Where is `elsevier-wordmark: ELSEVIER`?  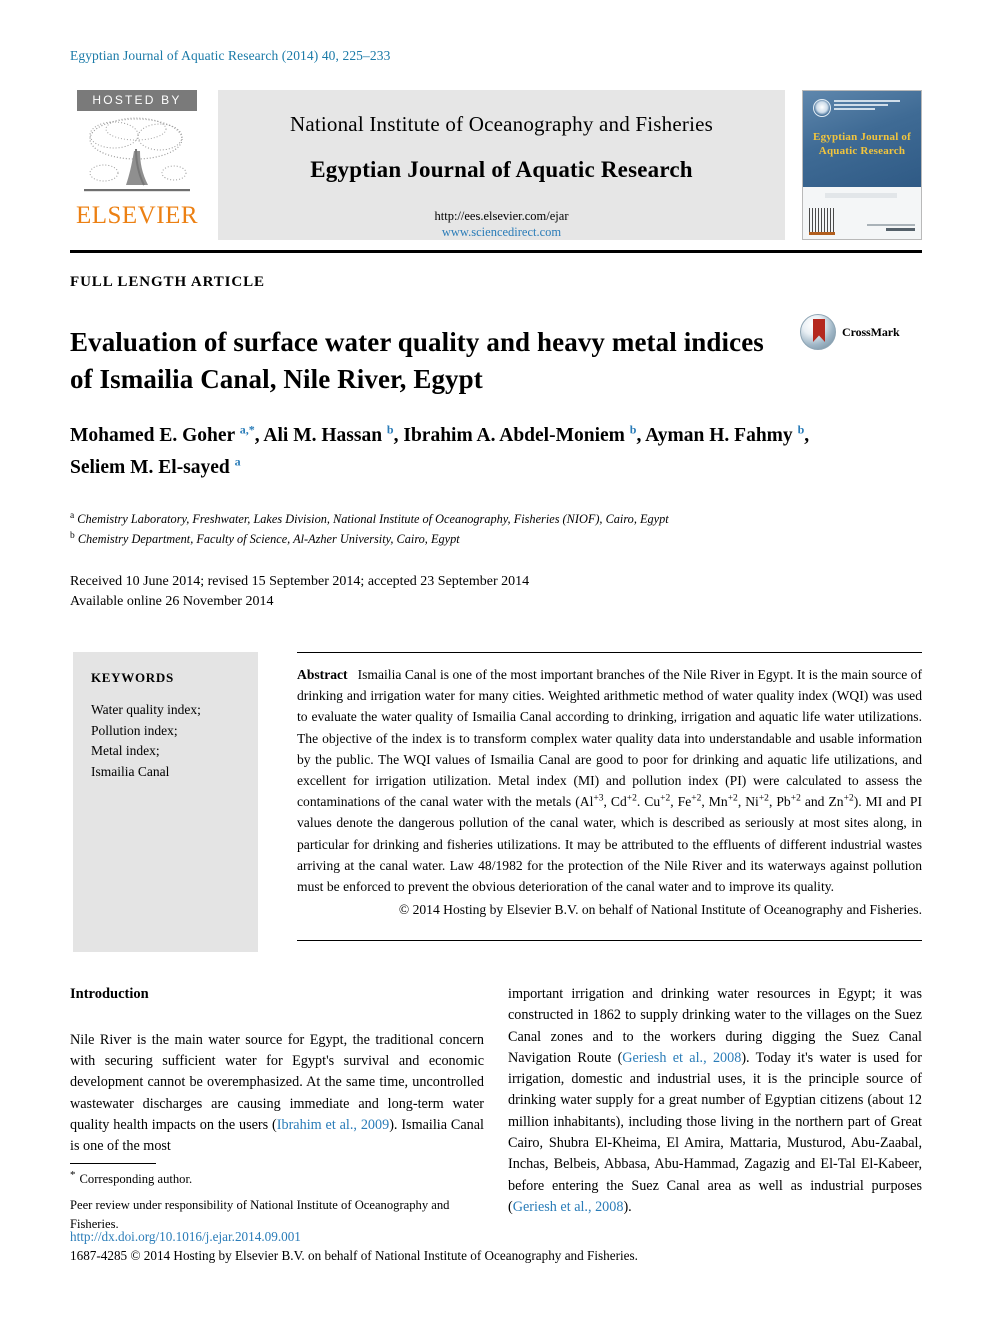 elsevier-wordmark: ELSEVIER is located at coordinates (137, 215).